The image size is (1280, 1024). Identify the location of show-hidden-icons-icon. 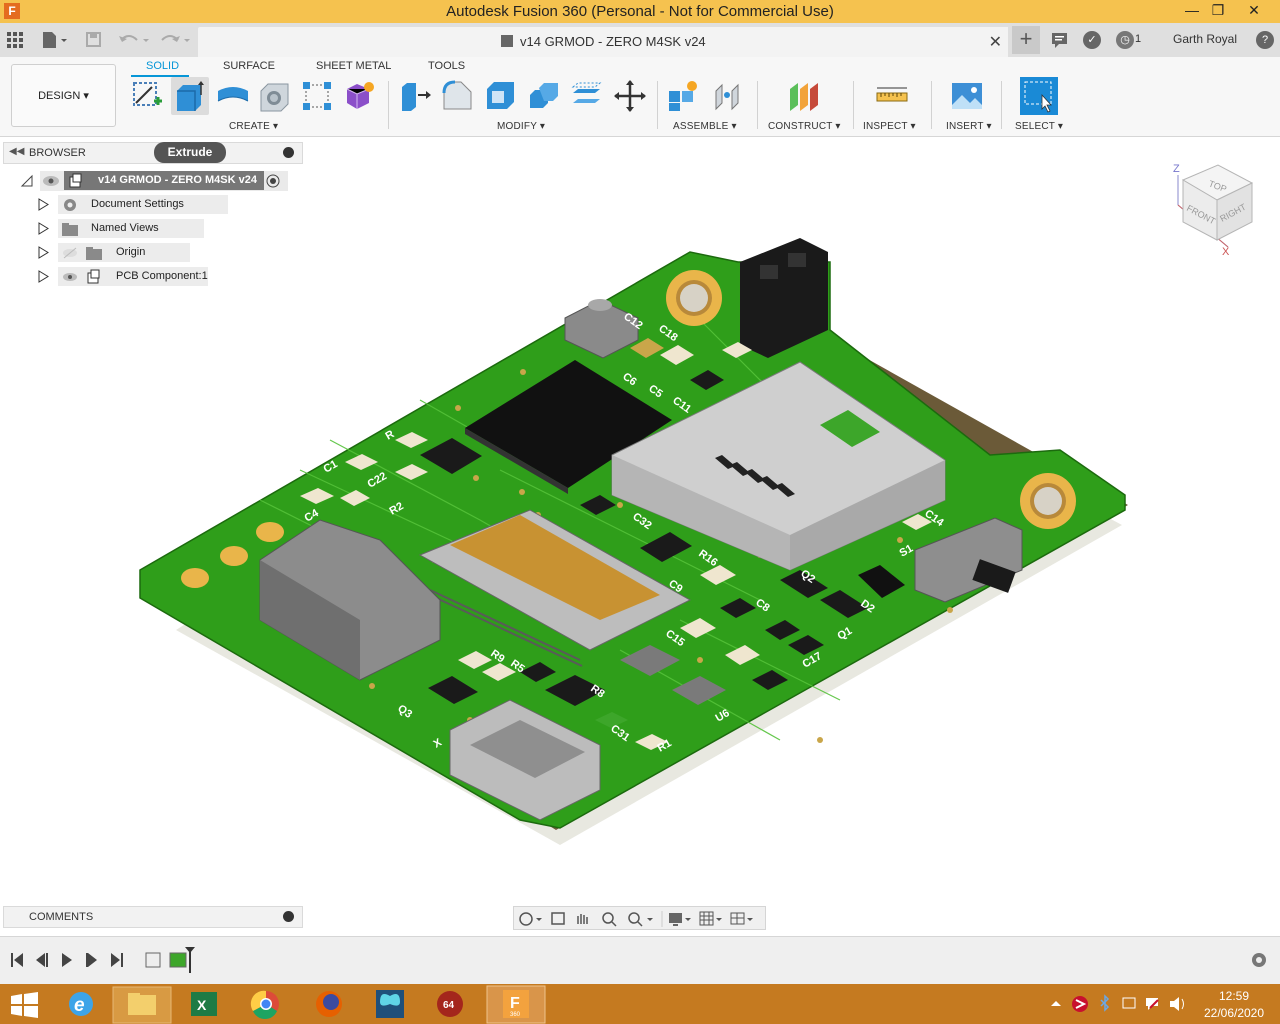
(1056, 1003).